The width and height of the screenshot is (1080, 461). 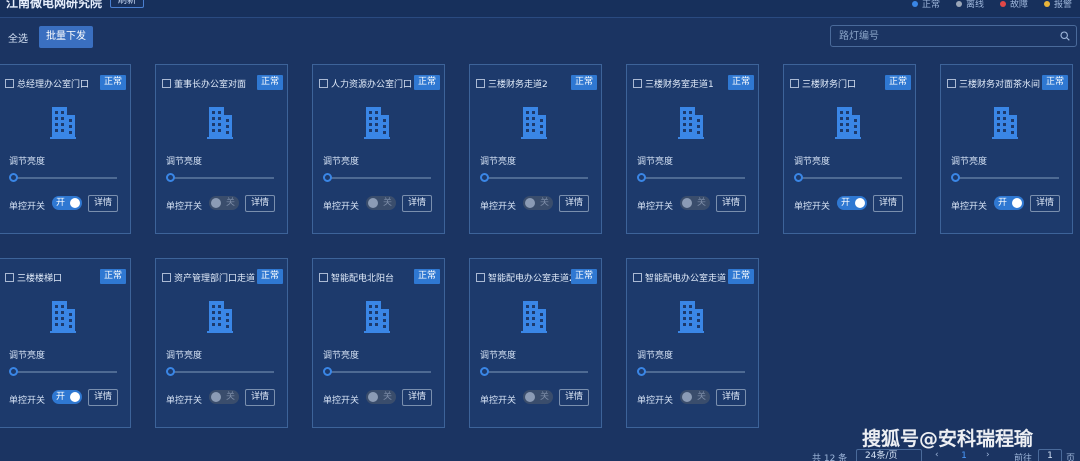 What do you see at coordinates (930, 5) in the screenshot?
I see `legend-label: 正常` at bounding box center [930, 5].